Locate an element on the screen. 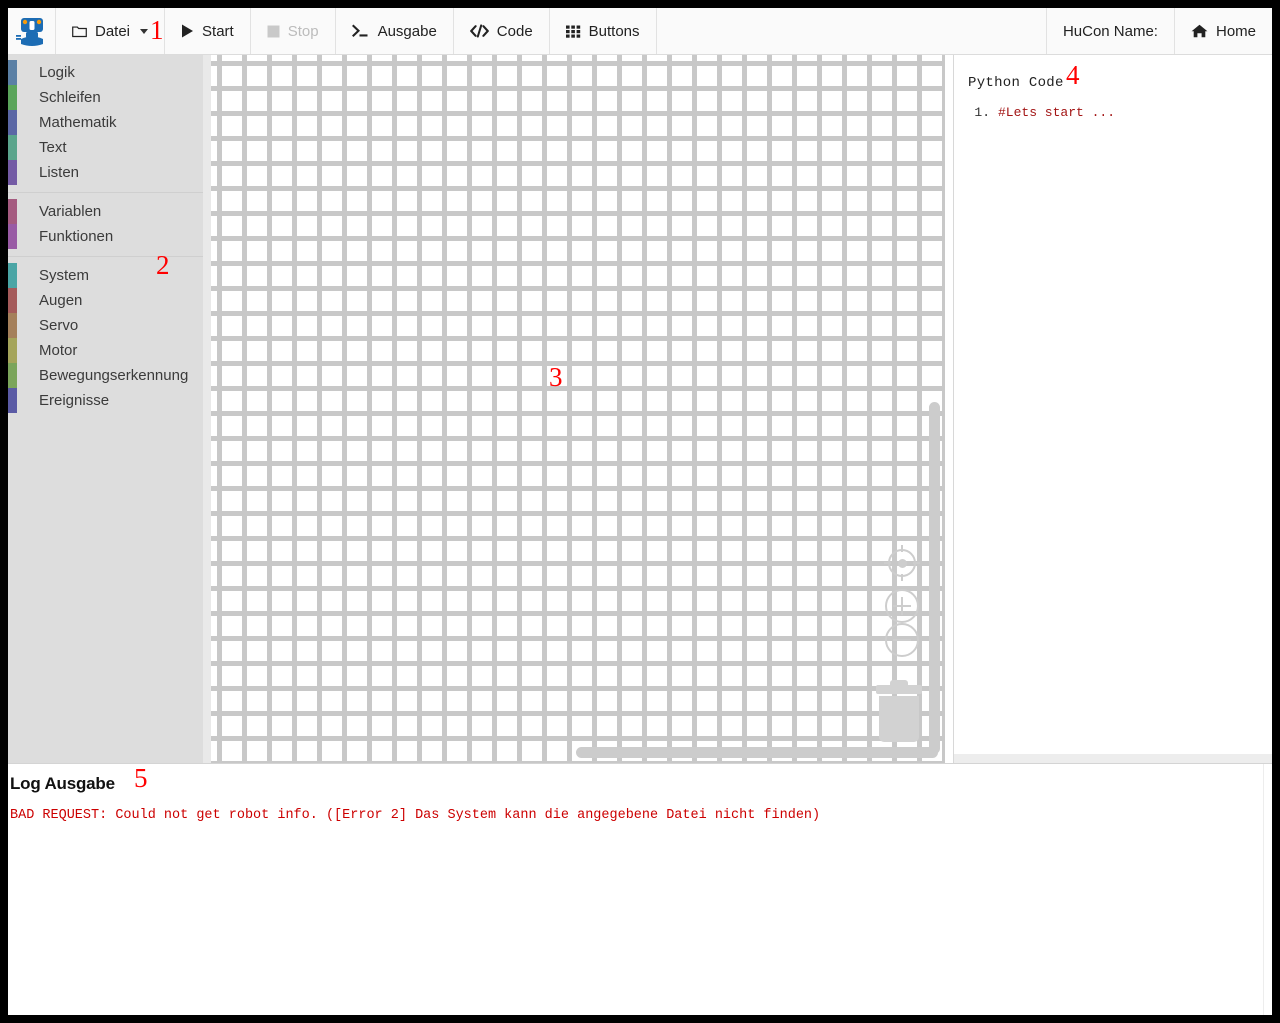 The height and width of the screenshot is (1023, 1280). target-tick-top is located at coordinates (902, 548).